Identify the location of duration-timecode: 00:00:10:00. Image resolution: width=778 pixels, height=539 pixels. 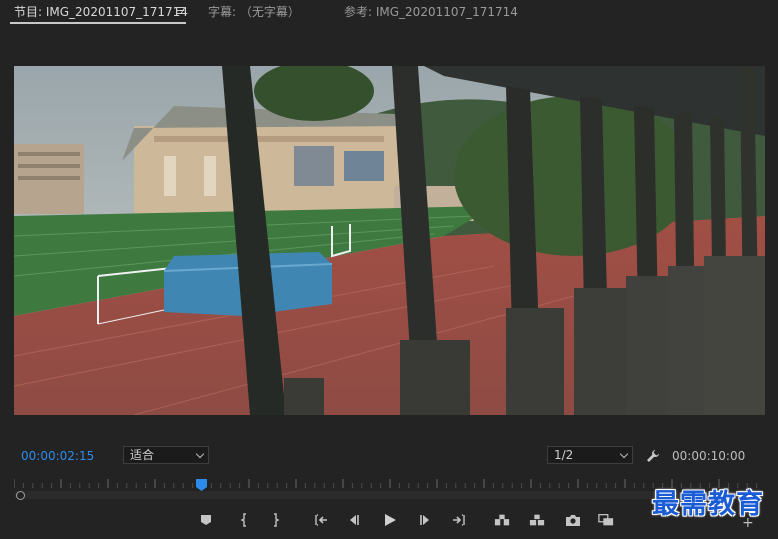
(709, 456).